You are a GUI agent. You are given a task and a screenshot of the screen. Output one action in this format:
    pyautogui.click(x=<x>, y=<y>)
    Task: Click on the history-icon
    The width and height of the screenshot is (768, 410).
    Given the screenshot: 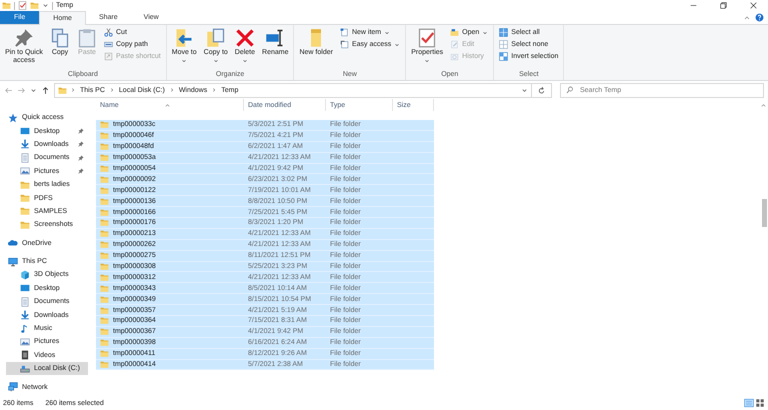 What is the action you would take?
    pyautogui.click(x=455, y=56)
    